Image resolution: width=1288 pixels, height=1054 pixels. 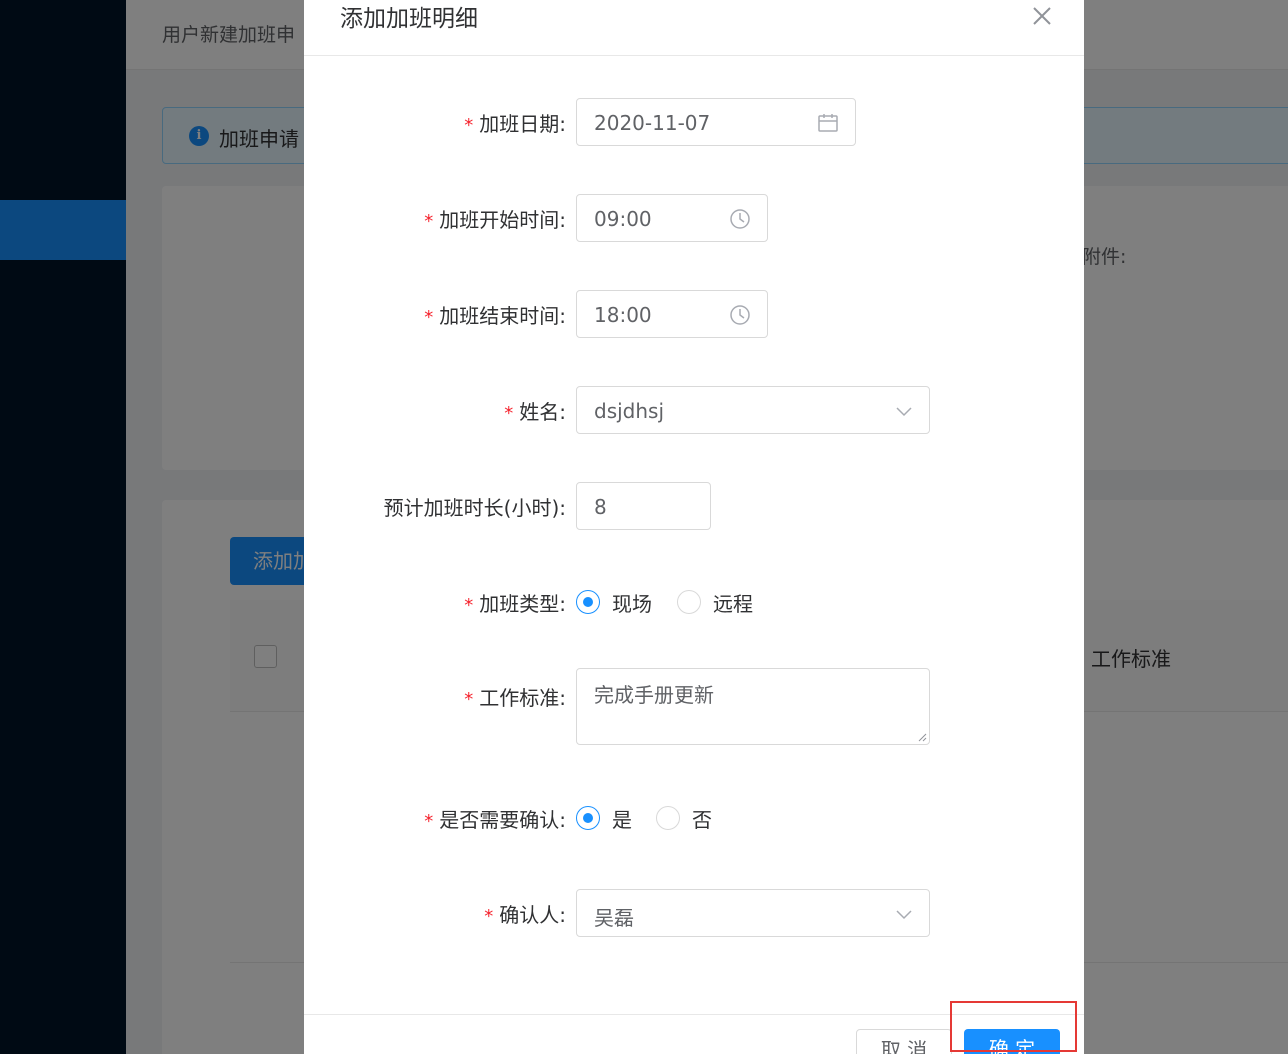 I want to click on form-row-type: * 加班类型: 现场 远程, so click(x=694, y=602).